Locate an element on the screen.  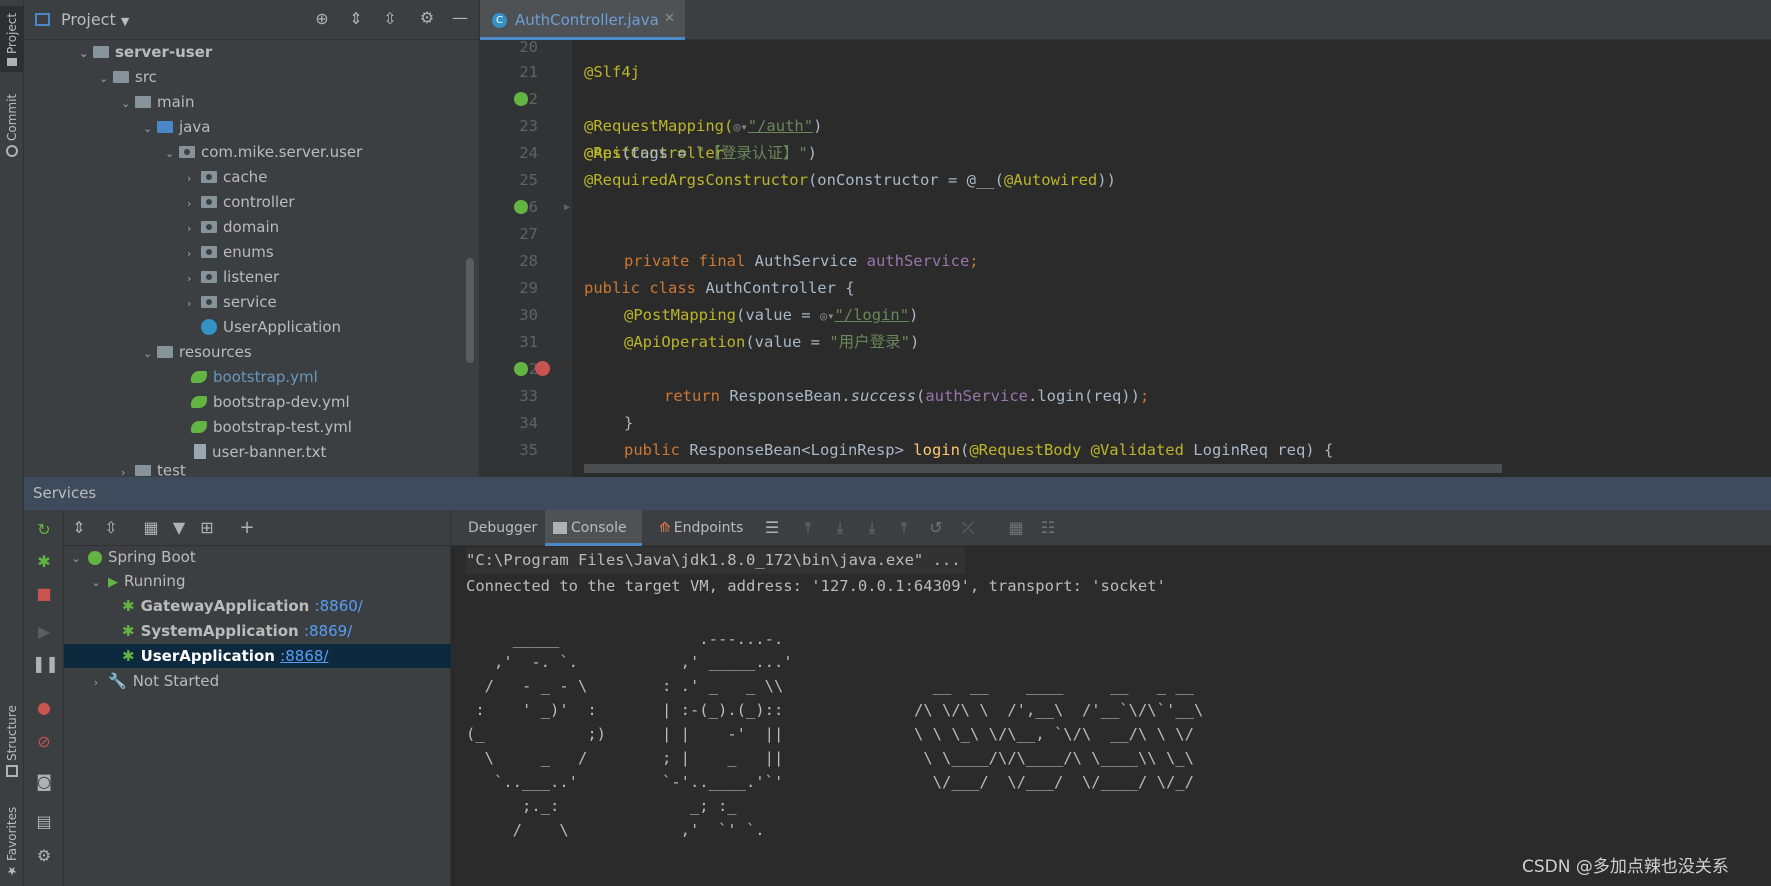
hide-panel-icon: — is located at coordinates (460, 17).